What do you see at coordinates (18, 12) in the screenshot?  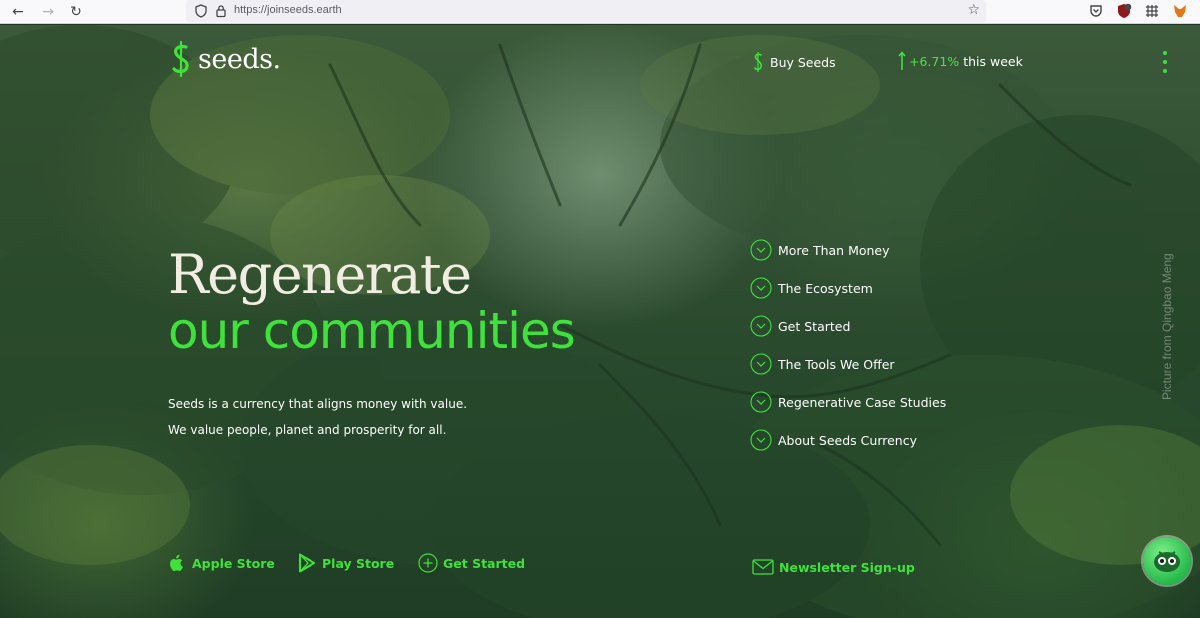 I see `arrow-left-icon: ←` at bounding box center [18, 12].